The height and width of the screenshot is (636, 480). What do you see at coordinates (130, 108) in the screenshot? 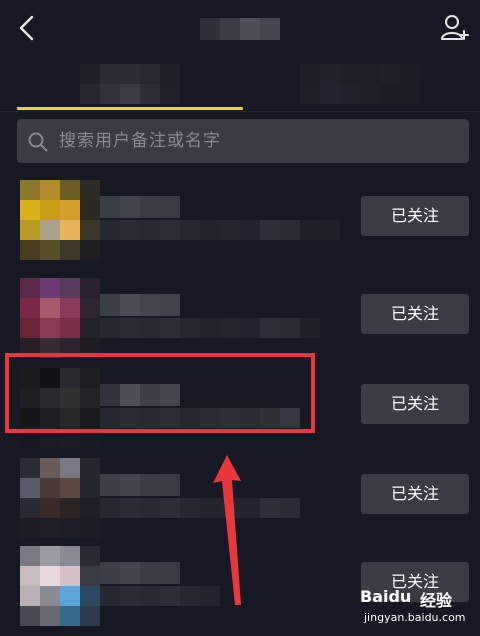
I see `active-tab-indicator` at bounding box center [130, 108].